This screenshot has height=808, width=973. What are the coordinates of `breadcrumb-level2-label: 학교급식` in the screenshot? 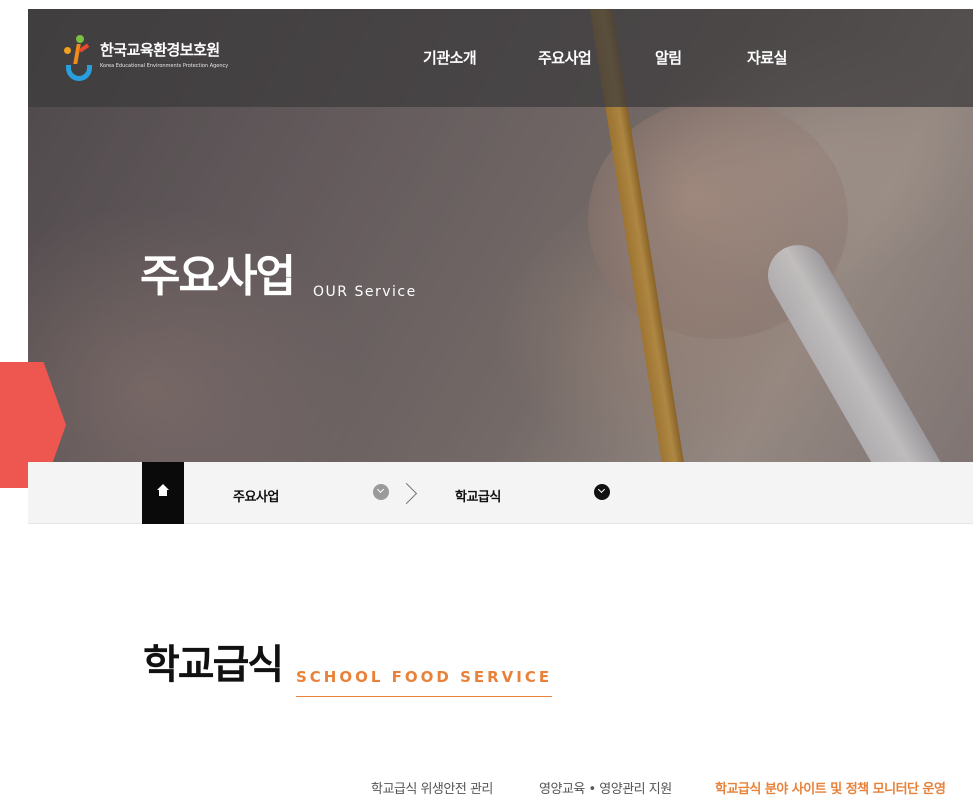 It's located at (478, 495).